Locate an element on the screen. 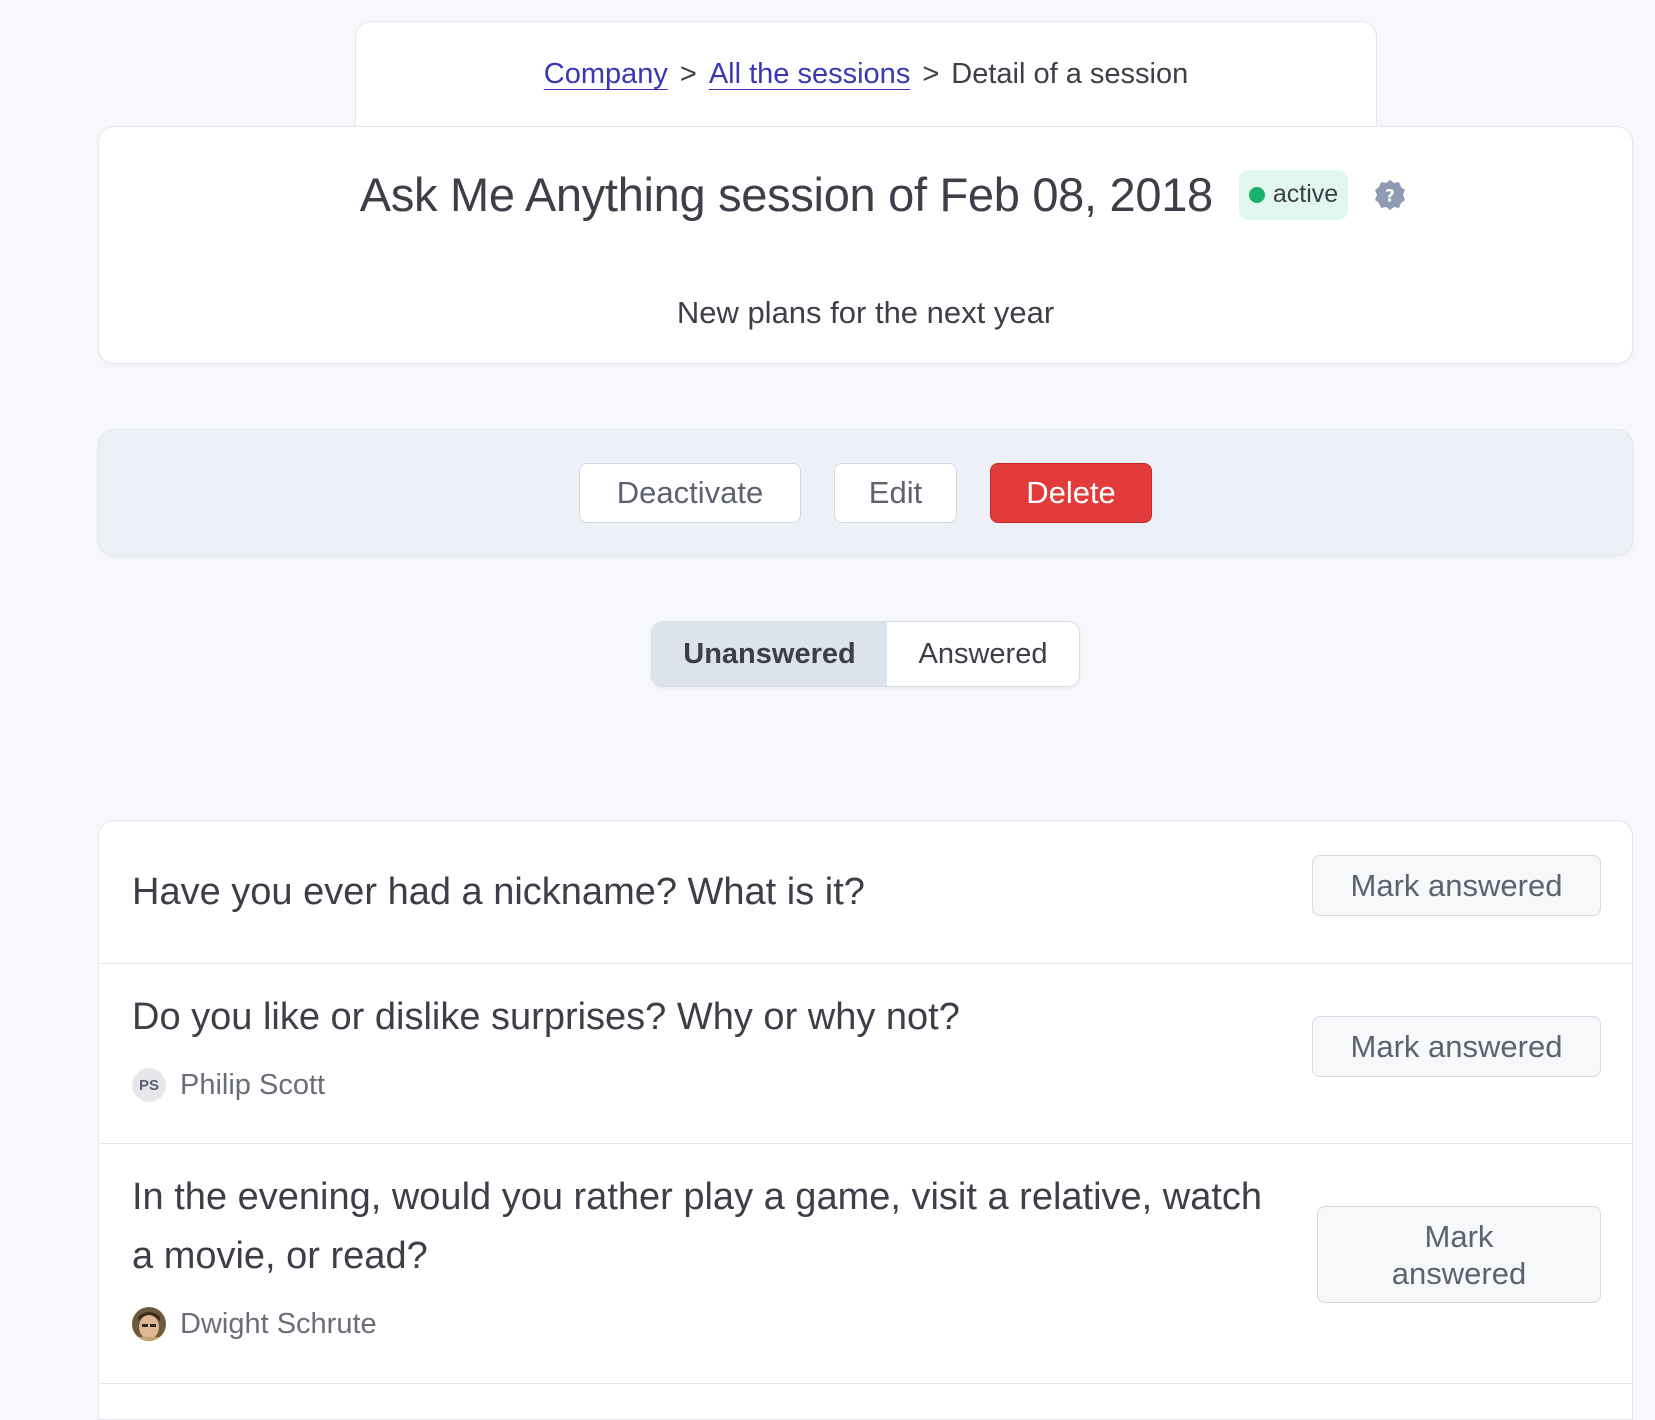 The height and width of the screenshot is (1420, 1655). question-text-line: a movie, or read? is located at coordinates (280, 1256).